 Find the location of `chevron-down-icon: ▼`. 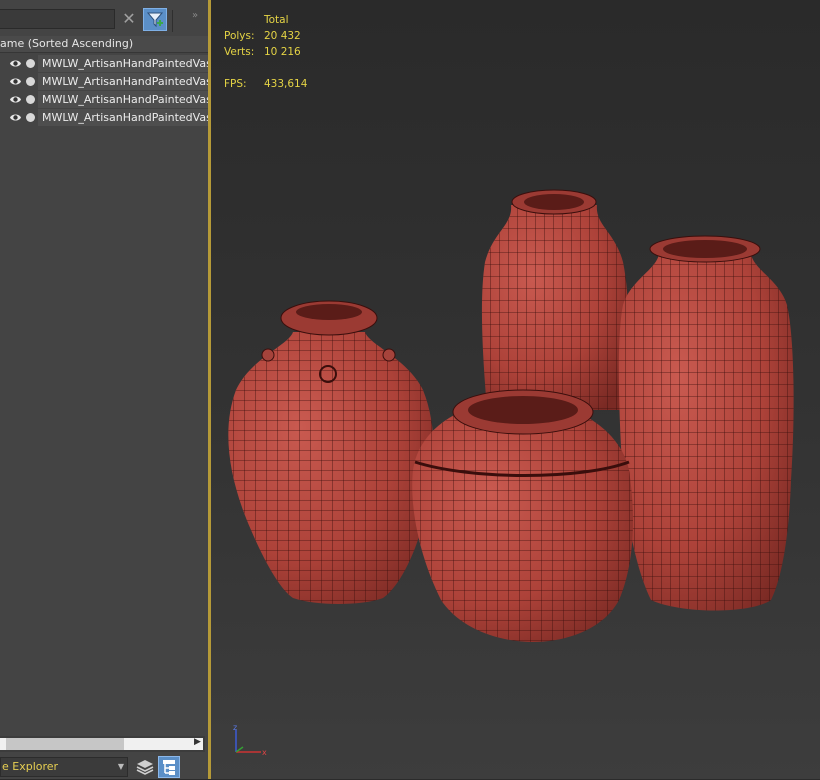

chevron-down-icon: ▼ is located at coordinates (120, 766).